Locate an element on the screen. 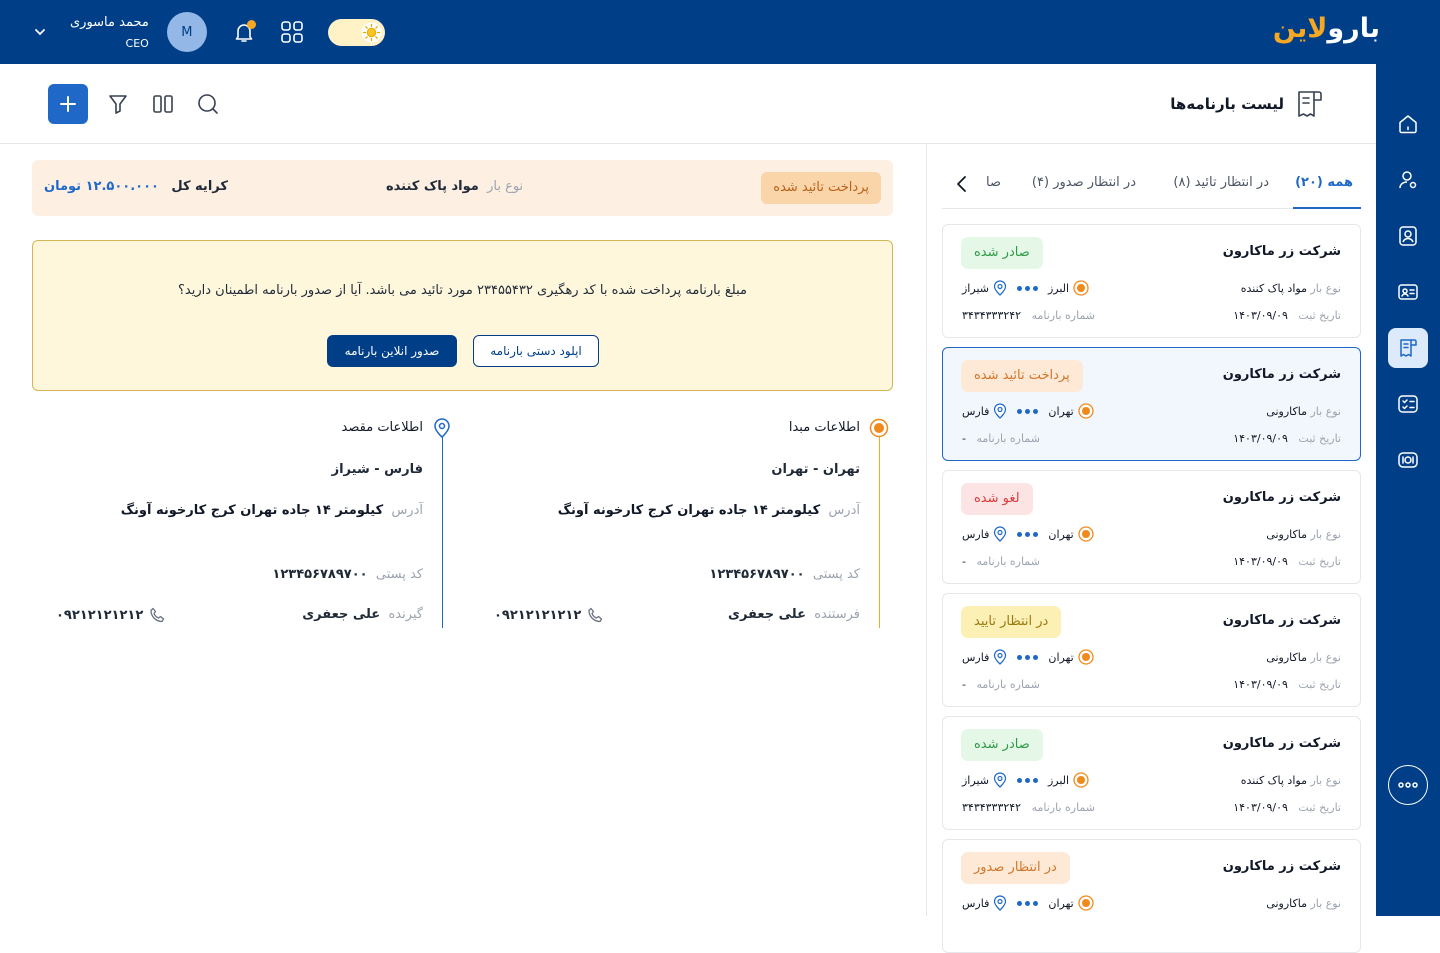  notification-badge is located at coordinates (251, 24).